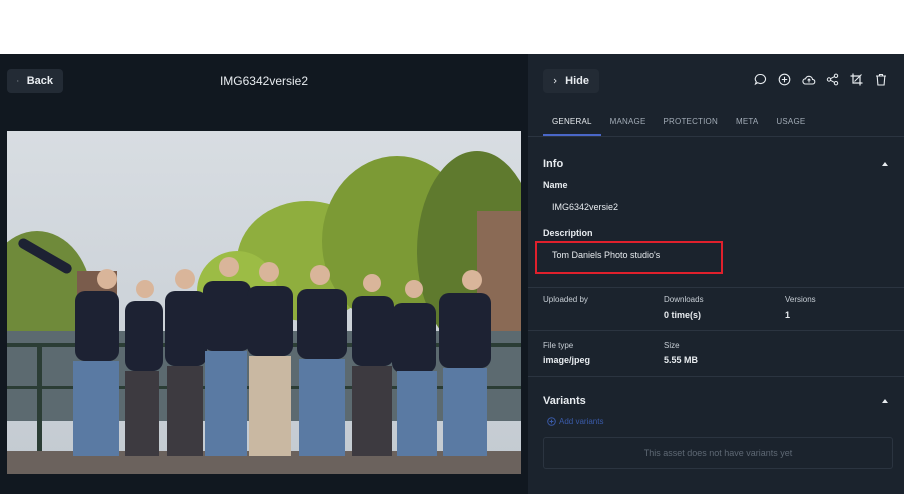 The image size is (907, 494). I want to click on tab-meta: META, so click(747, 123).